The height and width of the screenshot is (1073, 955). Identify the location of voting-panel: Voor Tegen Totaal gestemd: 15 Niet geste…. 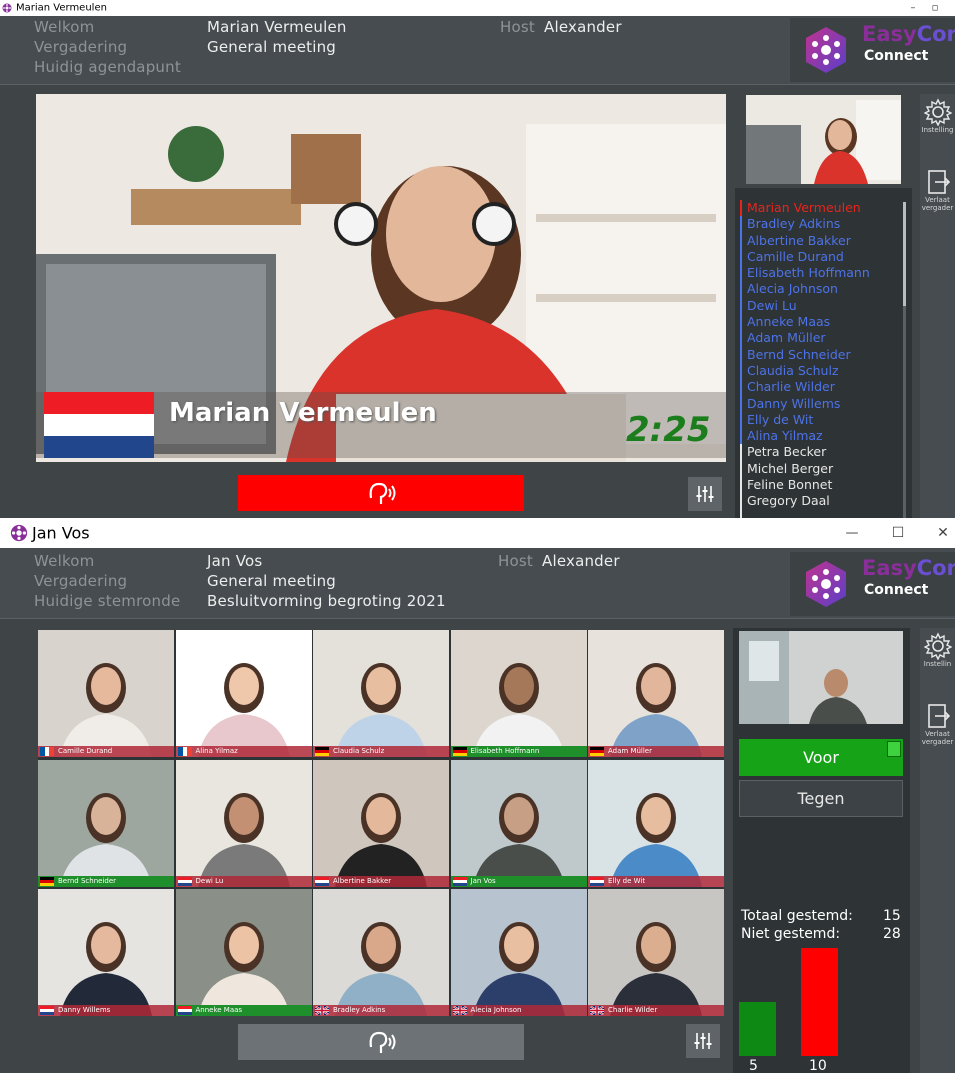
(821, 850).